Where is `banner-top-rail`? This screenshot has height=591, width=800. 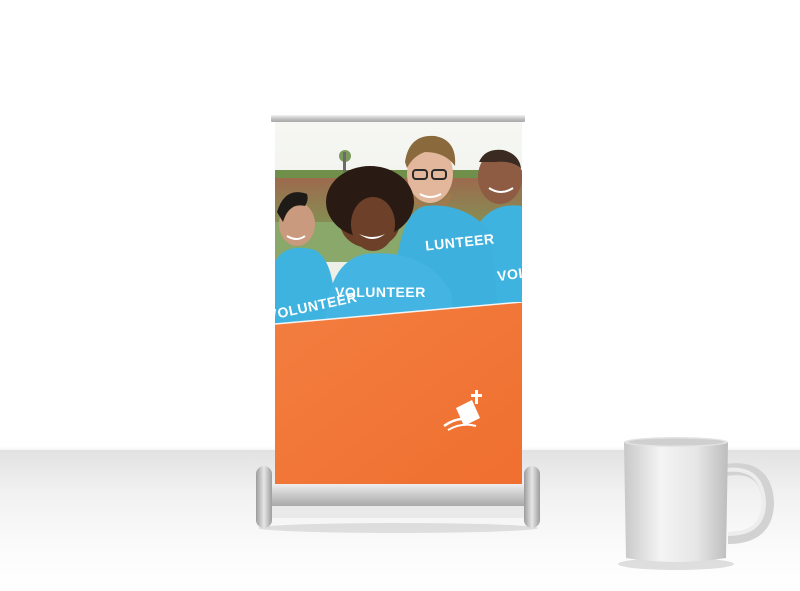
banner-top-rail is located at coordinates (398, 118).